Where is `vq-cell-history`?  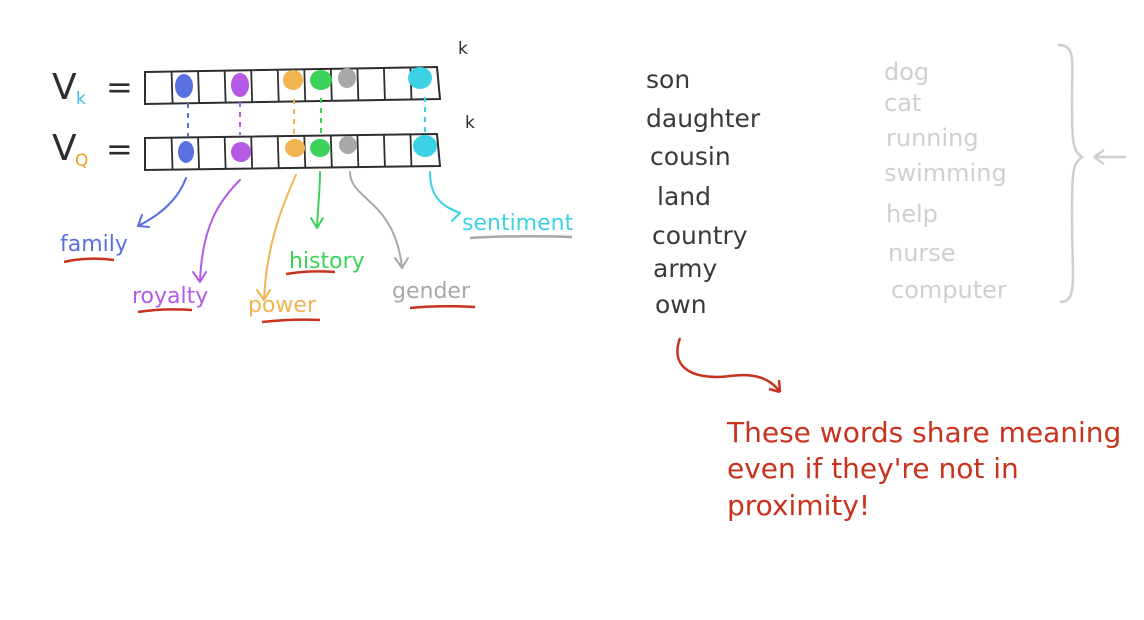
vq-cell-history is located at coordinates (320, 148).